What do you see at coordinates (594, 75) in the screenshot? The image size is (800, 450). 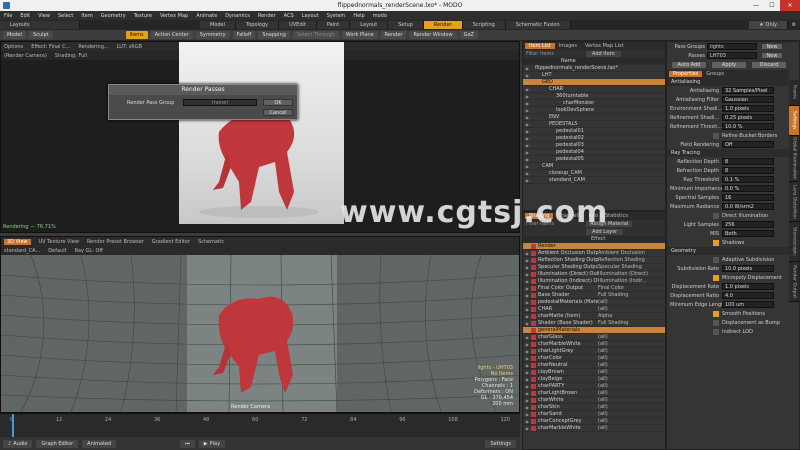 I see `item-list-row: ◉ LHT` at bounding box center [594, 75].